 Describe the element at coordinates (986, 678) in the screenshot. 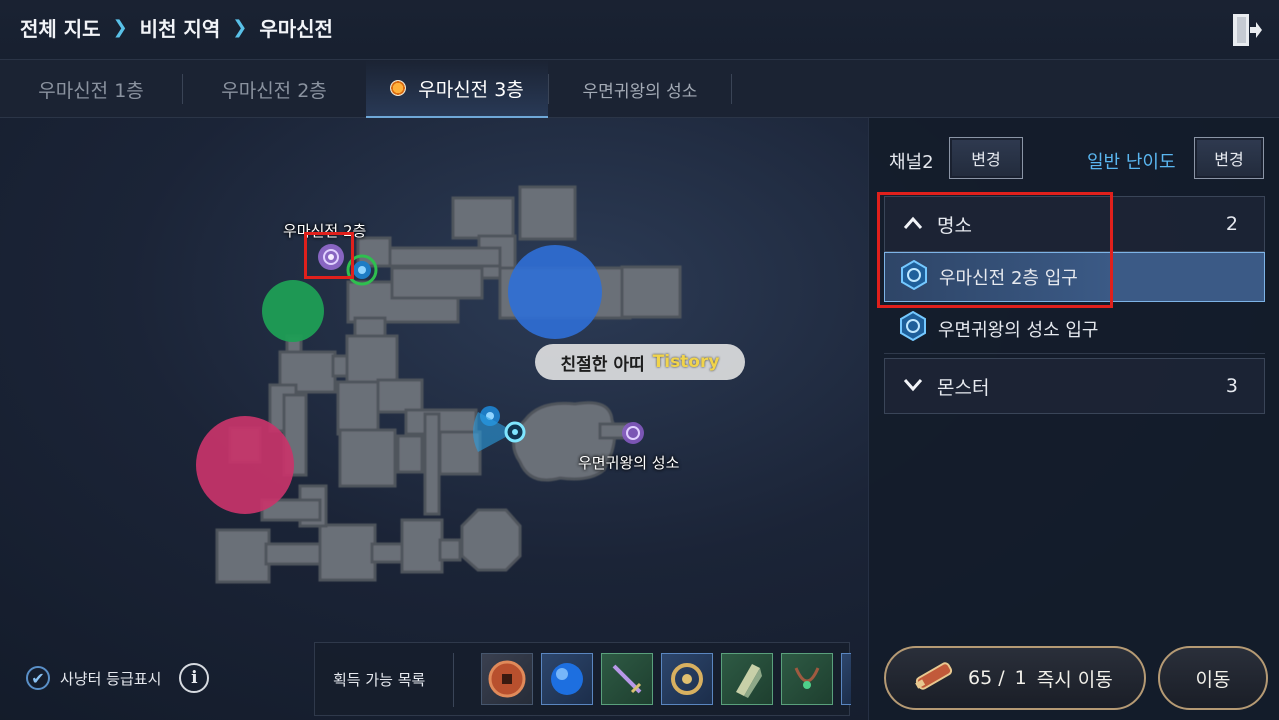

I see `teleport-item-count: 65 /` at that location.